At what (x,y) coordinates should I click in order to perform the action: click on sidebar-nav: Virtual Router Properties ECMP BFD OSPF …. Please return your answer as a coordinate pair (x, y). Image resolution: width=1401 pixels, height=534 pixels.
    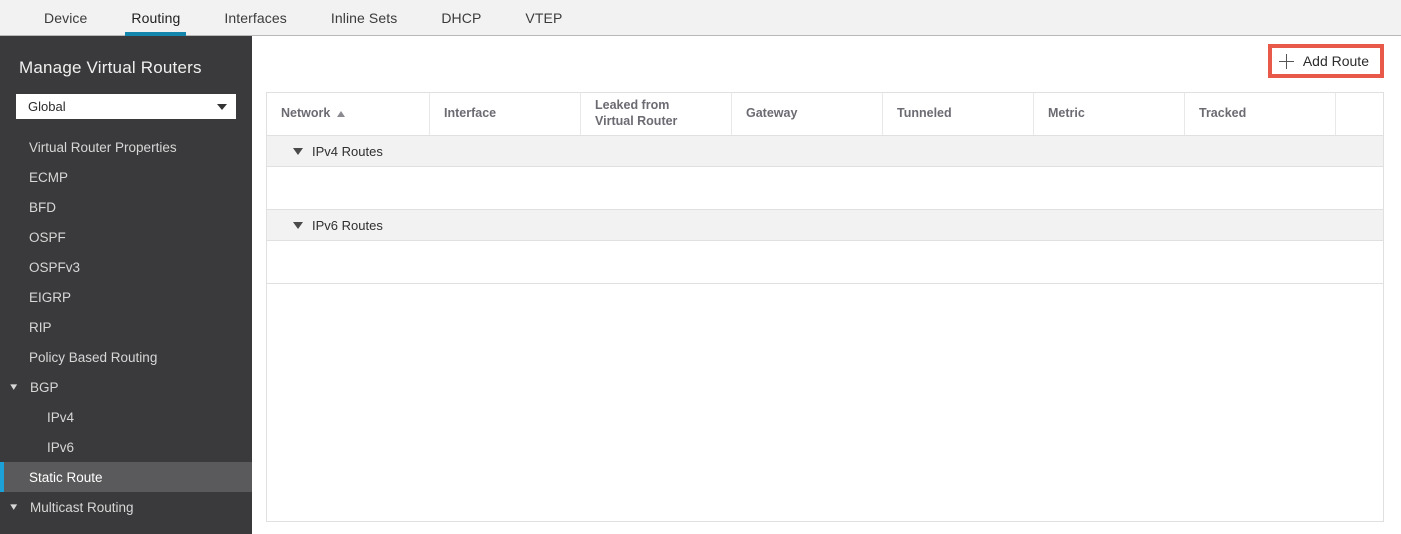
    Looking at the image, I should click on (126, 327).